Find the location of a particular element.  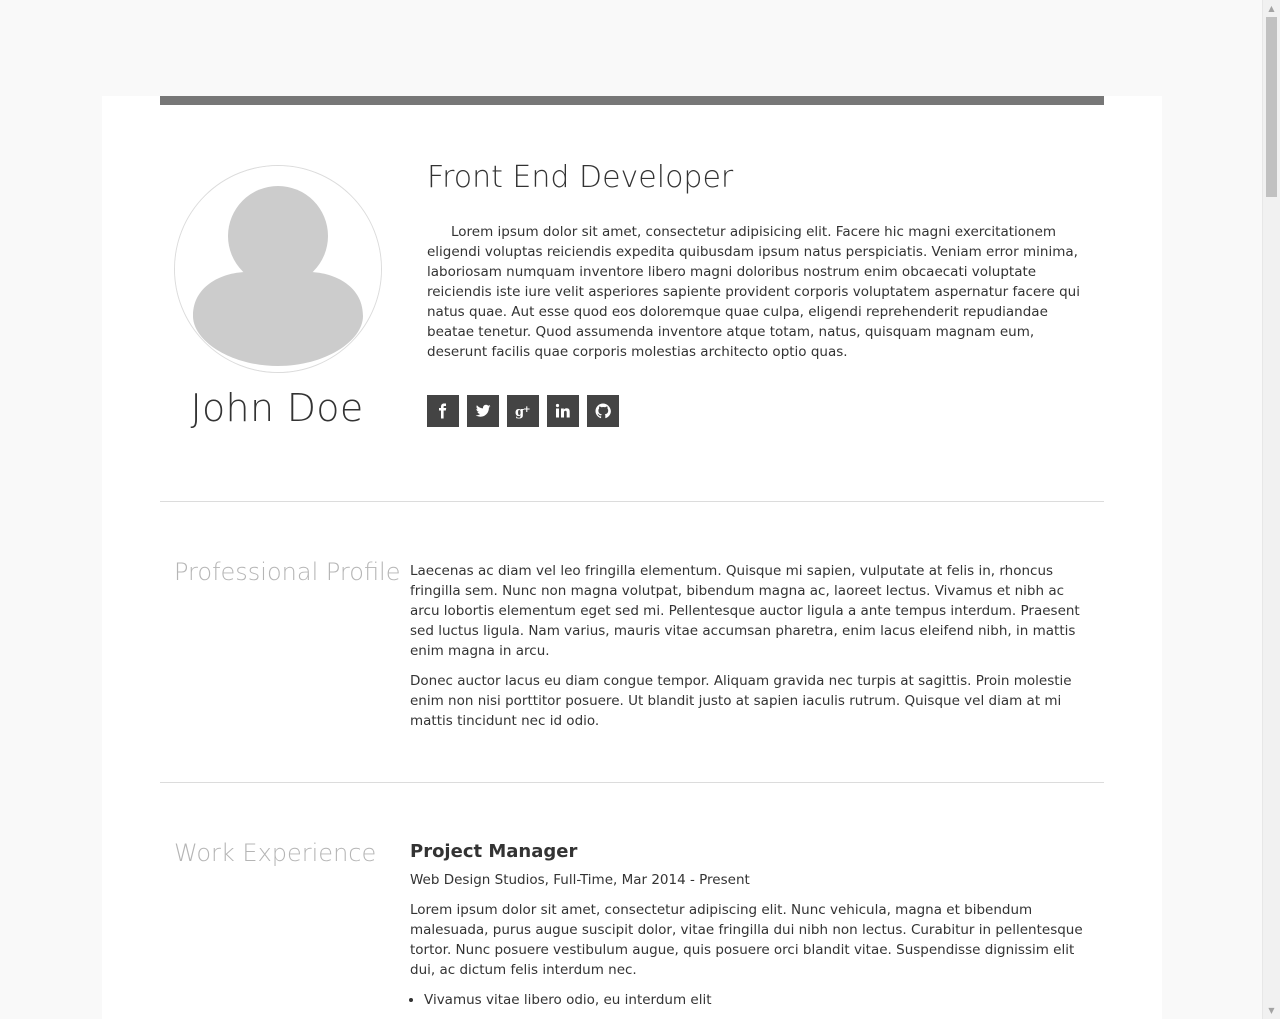

twitter-icon is located at coordinates (483, 410).